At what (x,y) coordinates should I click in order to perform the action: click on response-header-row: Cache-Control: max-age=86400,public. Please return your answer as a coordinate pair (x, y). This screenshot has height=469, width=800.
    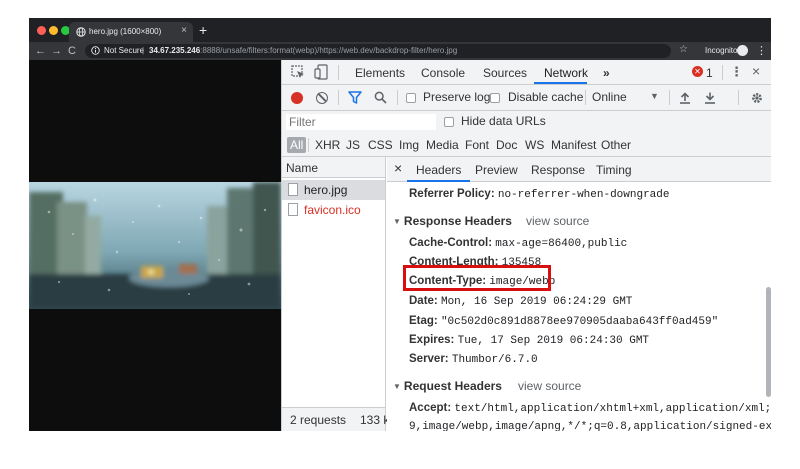
    Looking at the image, I should click on (518, 243).